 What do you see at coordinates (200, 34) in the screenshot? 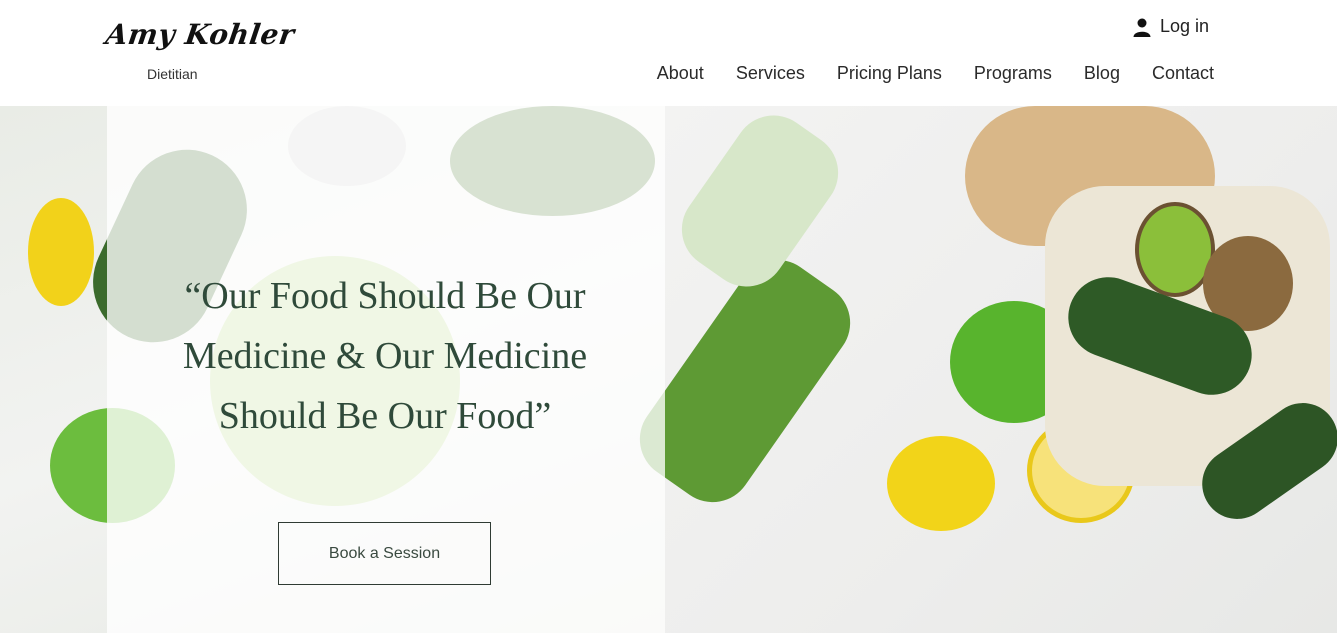
I see `brand-logo: Amy Kohler` at bounding box center [200, 34].